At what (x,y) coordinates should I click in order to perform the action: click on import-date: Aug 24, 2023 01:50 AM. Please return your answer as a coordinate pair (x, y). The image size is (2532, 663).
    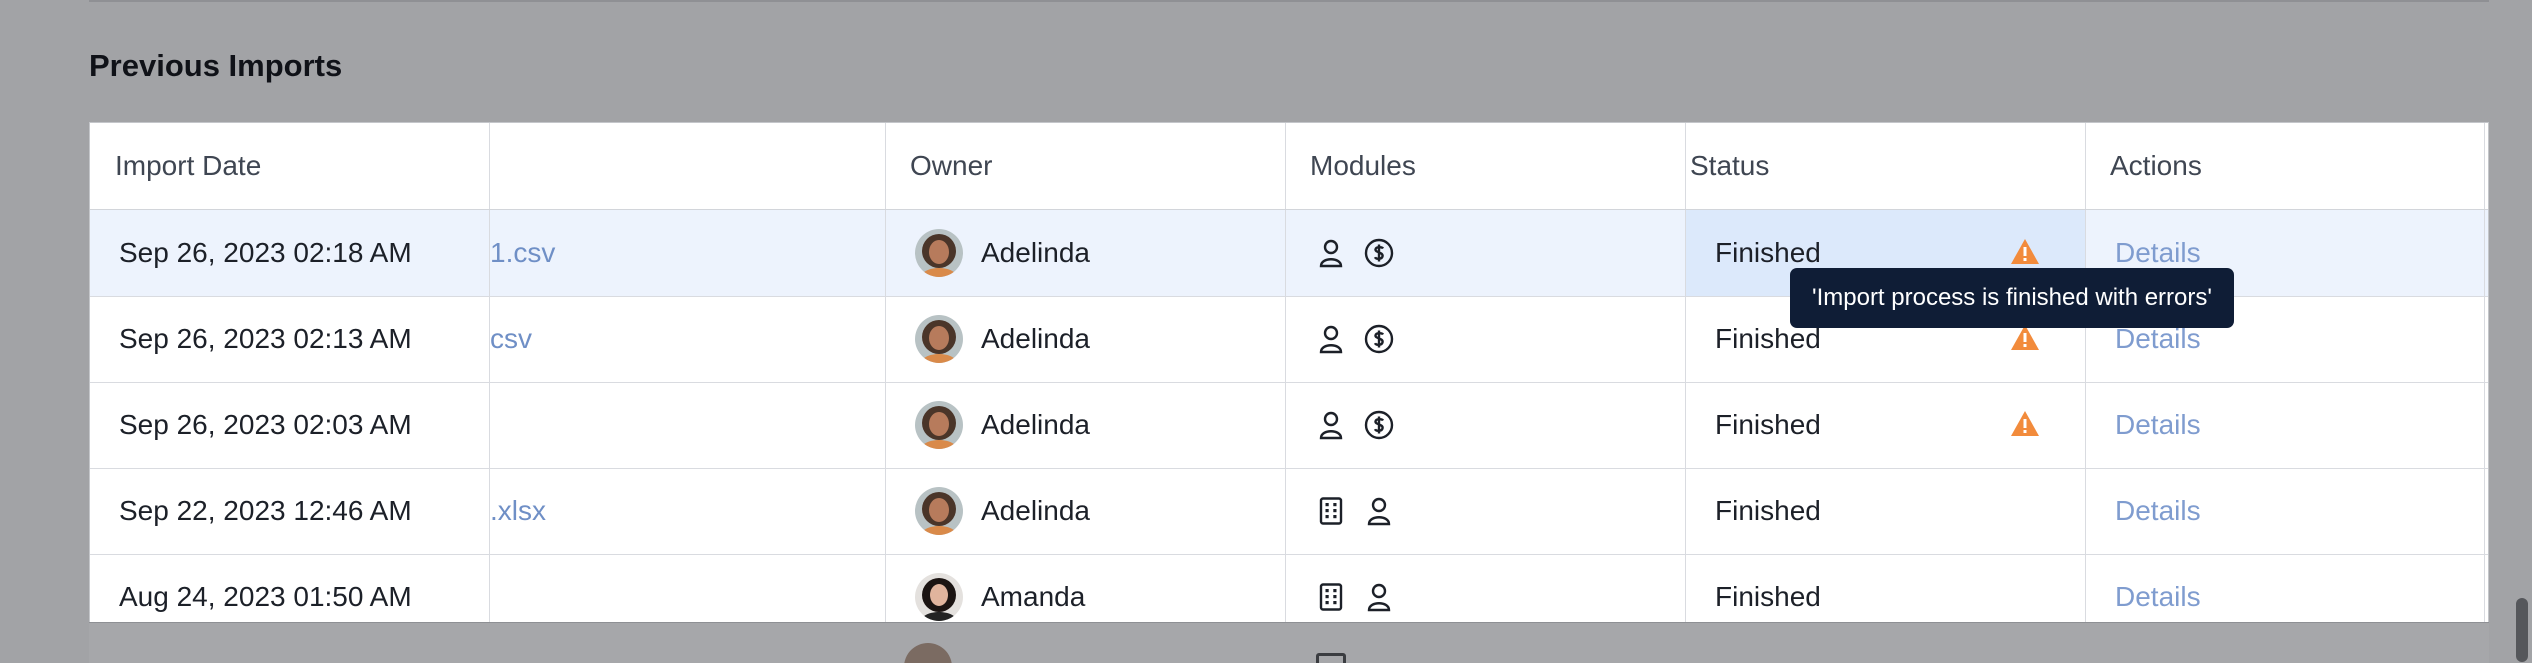
    Looking at the image, I should click on (265, 596).